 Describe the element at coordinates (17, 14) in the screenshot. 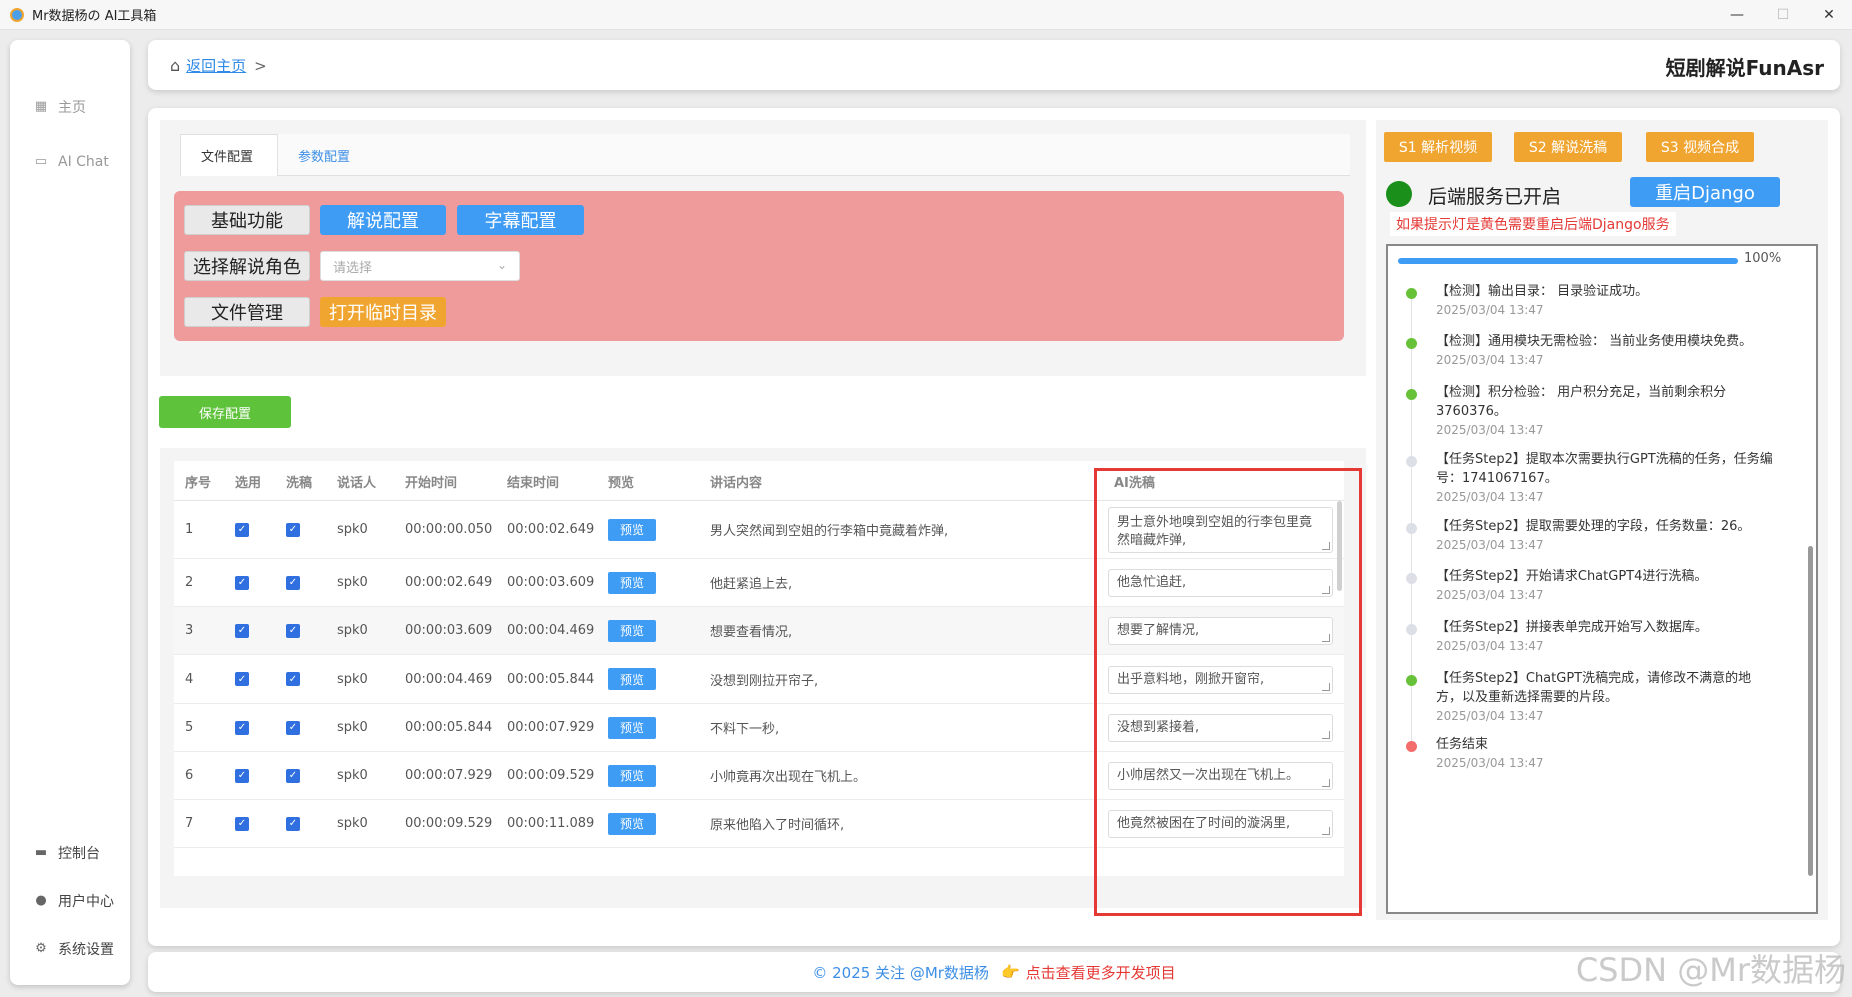

I see `app-logo-icon` at that location.